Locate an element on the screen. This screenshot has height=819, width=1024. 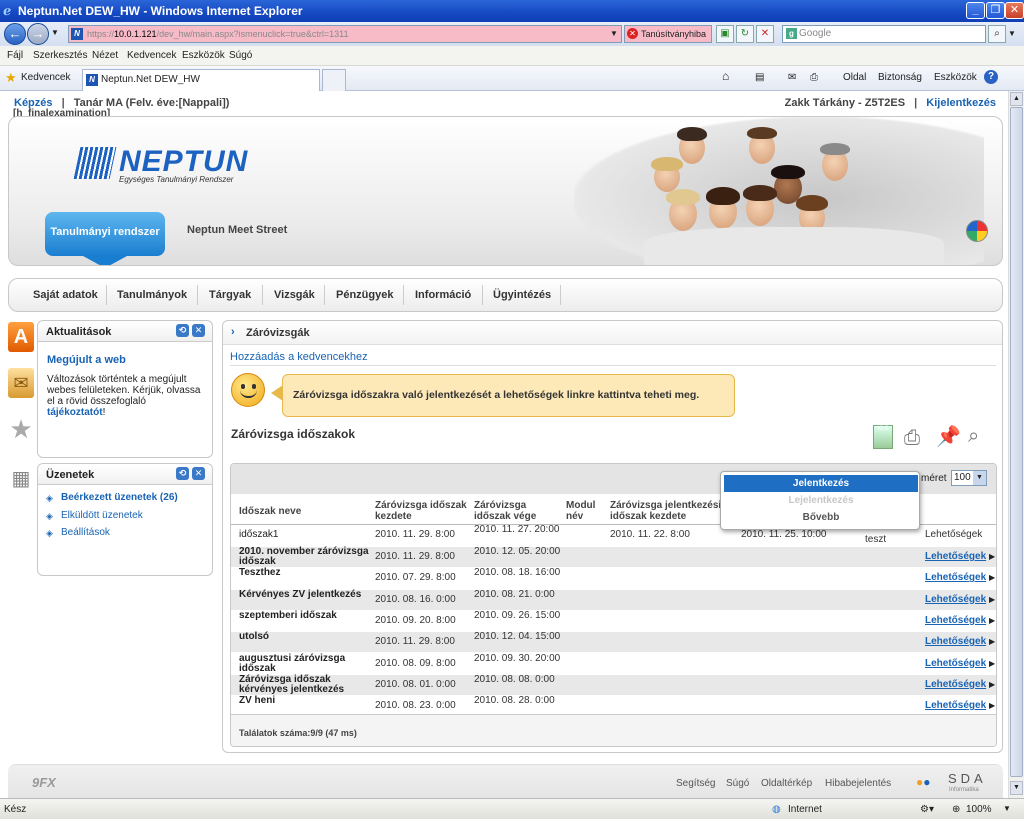
excel-export-icon: XLS is located at coordinates (883, 437).